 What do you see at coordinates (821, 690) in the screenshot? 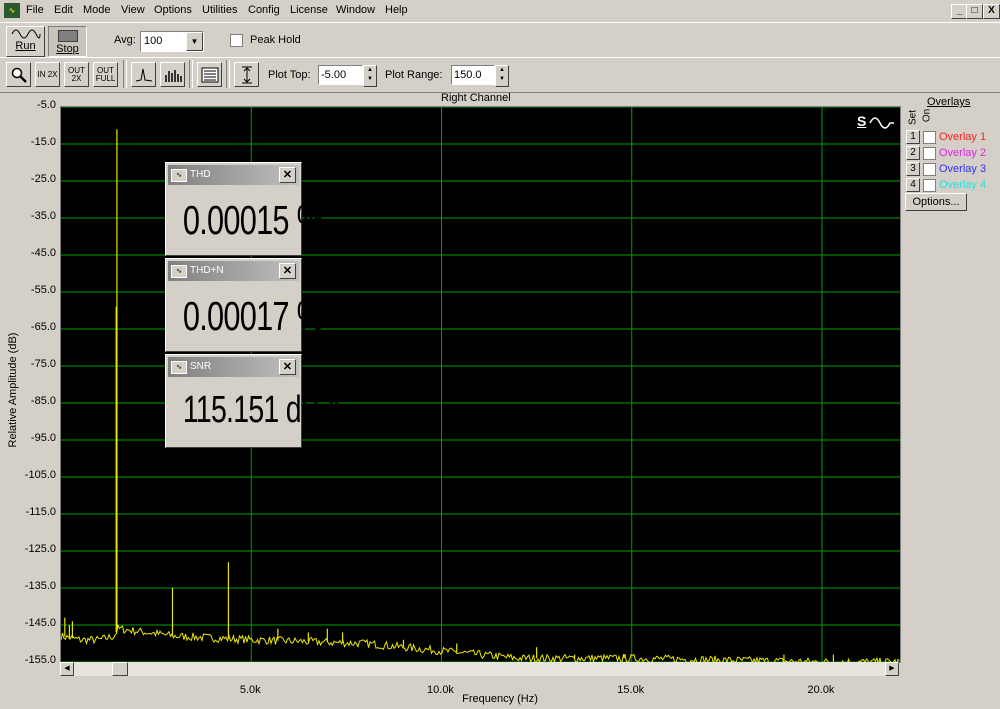
I see `x-tick-label: 20.0k` at bounding box center [821, 690].